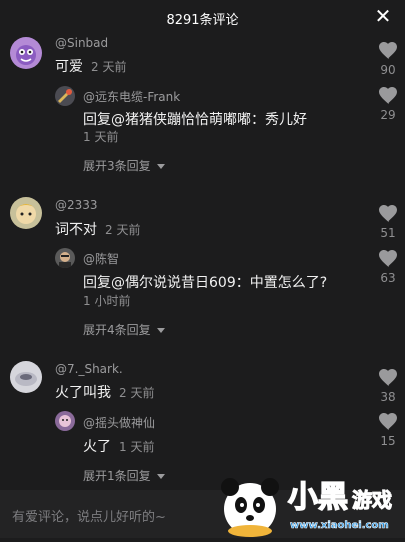 This screenshot has width=405, height=542. I want to click on like-button: 38, so click(388, 386).